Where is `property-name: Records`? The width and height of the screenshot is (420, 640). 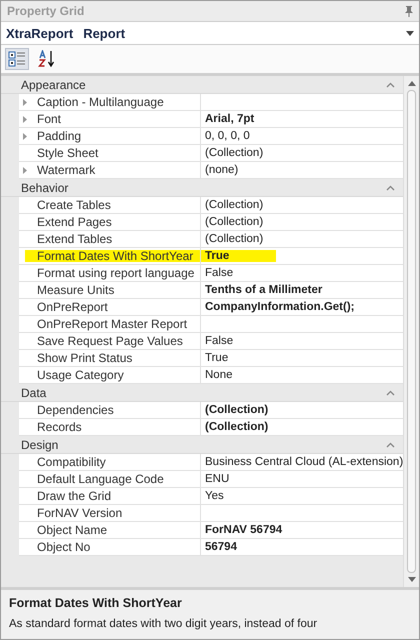
property-name: Records is located at coordinates (59, 427).